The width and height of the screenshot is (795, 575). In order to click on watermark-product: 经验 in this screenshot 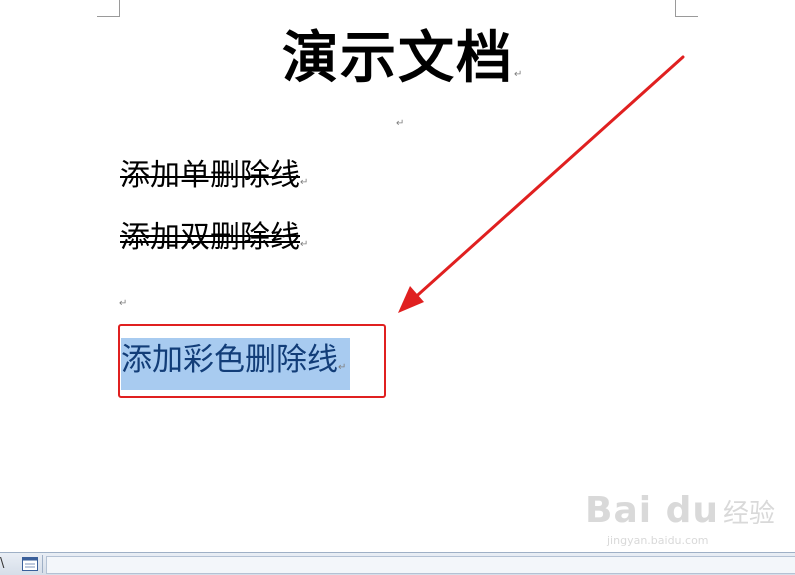, I will do `click(749, 514)`.